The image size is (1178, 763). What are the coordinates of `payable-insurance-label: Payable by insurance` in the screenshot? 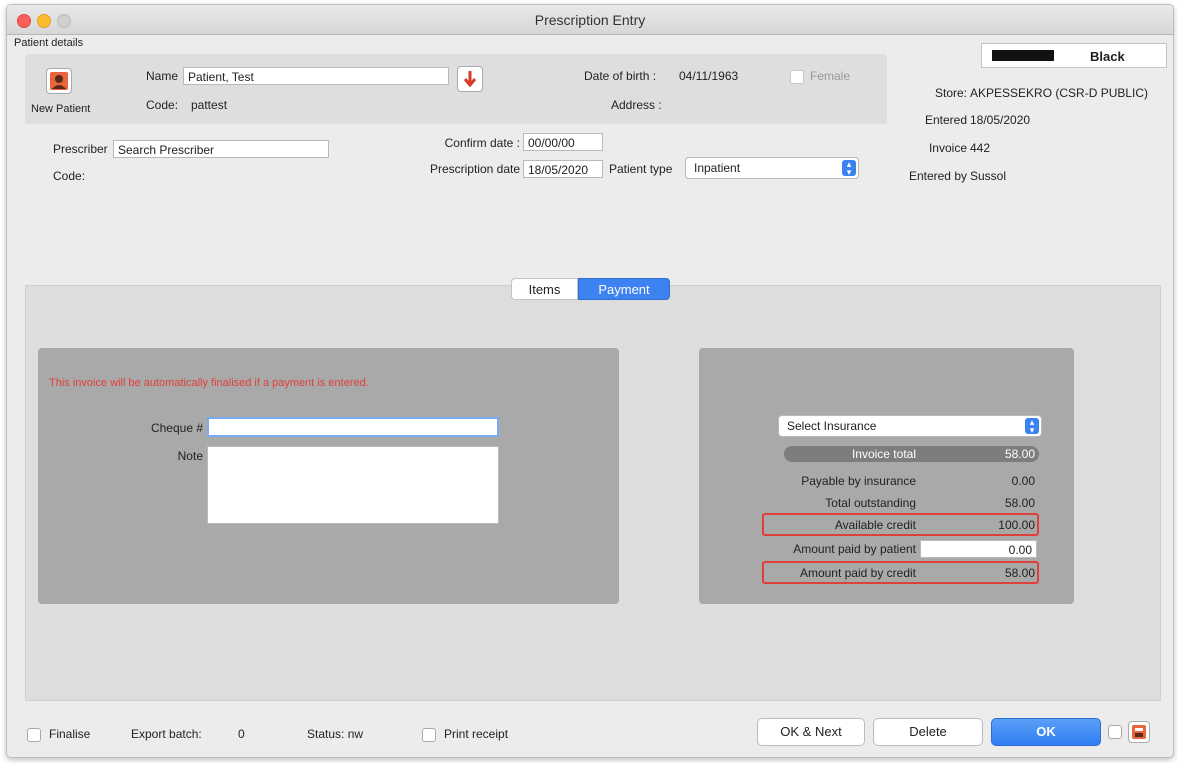 It's located at (858, 481).